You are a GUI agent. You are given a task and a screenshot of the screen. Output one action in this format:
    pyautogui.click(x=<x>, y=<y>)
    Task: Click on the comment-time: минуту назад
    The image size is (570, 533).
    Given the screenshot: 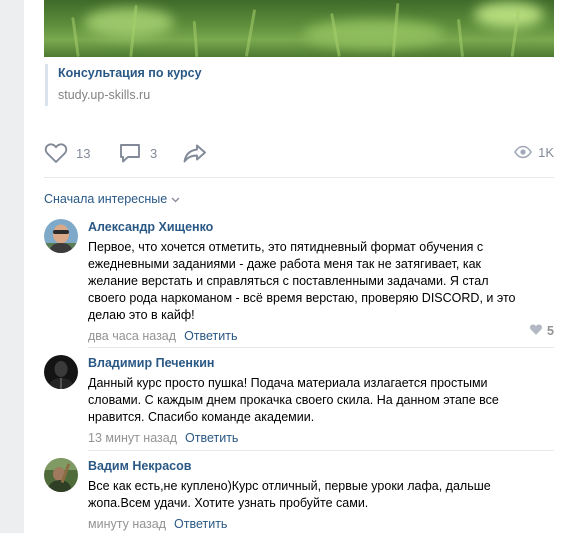 What is the action you would take?
    pyautogui.click(x=127, y=524)
    